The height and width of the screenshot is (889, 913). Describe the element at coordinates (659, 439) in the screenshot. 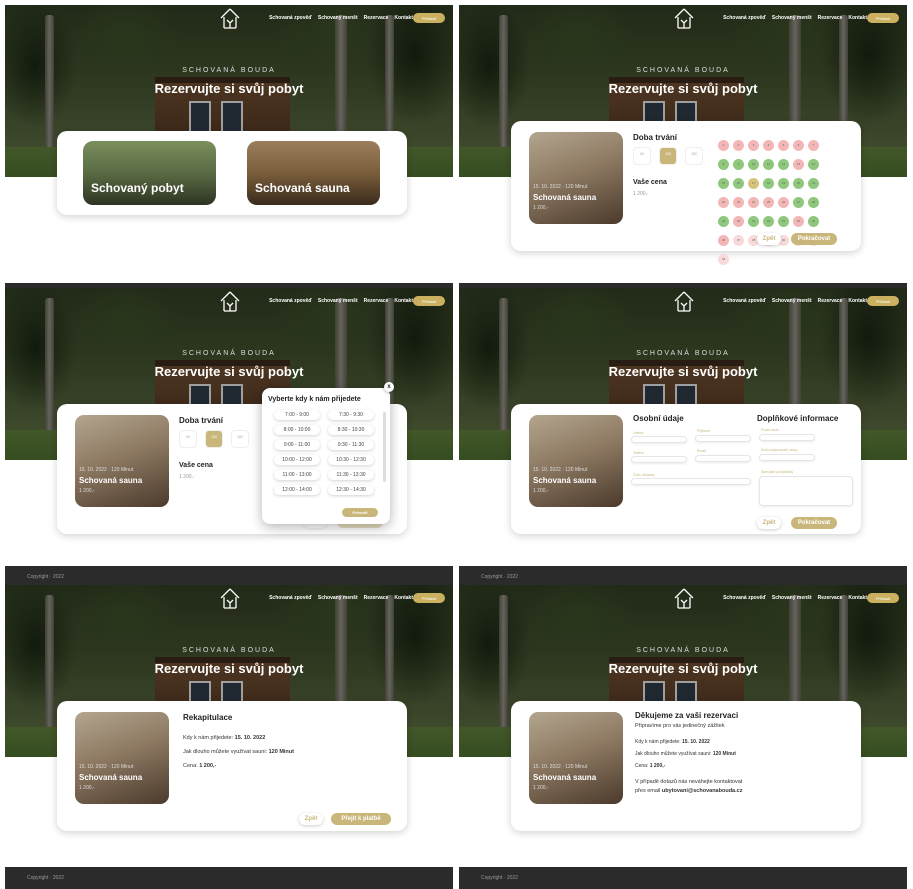

I see `first-name-field` at that location.